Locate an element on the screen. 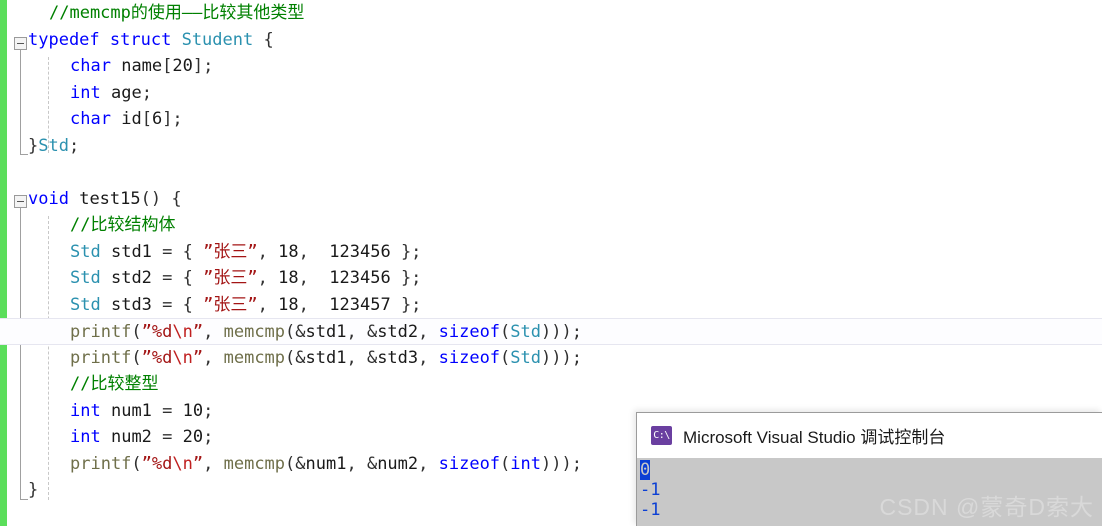  code-line: void test15() { is located at coordinates (551, 199).